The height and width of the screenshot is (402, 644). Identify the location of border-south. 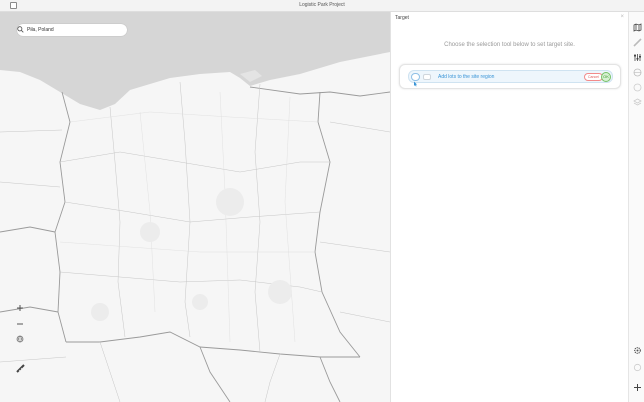
(213, 344).